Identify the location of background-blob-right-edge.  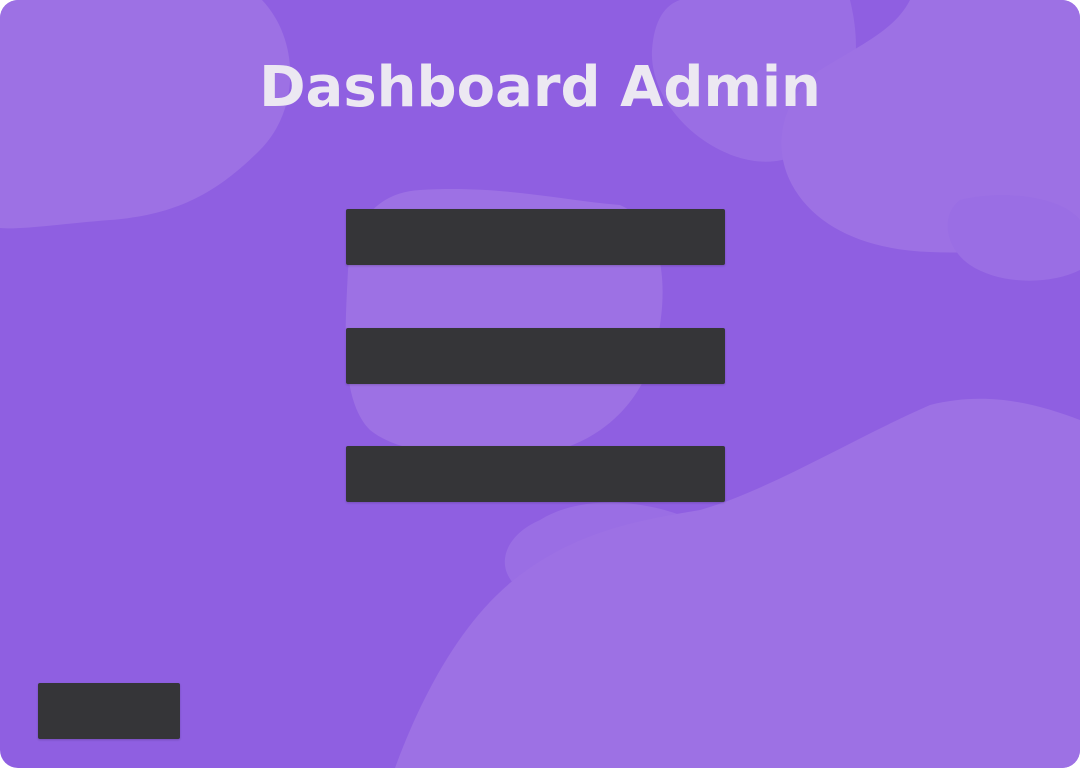
(1013, 238).